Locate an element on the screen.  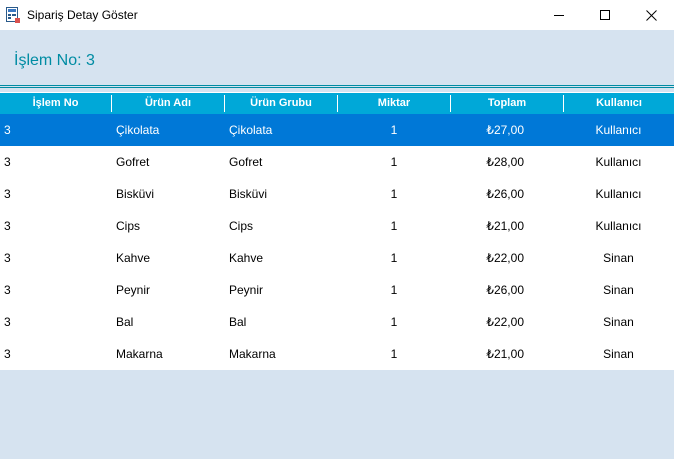
cell-urun-adi: Makarna is located at coordinates (139, 354).